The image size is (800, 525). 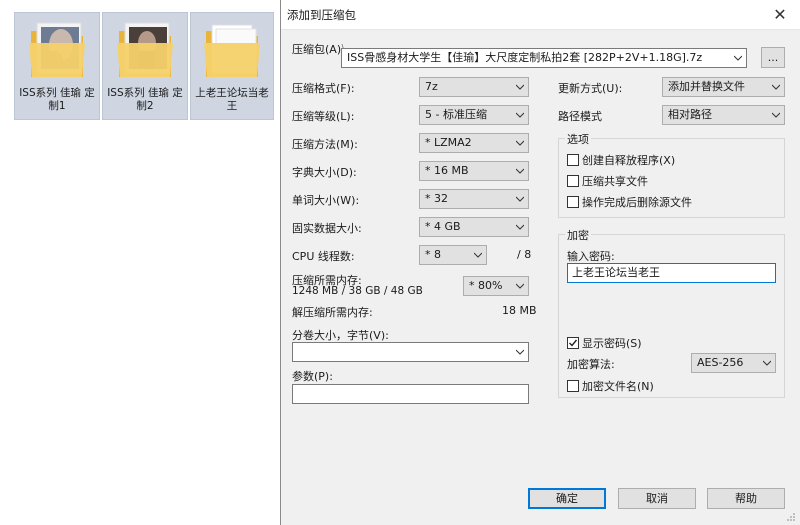 What do you see at coordinates (524, 254) in the screenshot?
I see `cpu-total: / 8` at bounding box center [524, 254].